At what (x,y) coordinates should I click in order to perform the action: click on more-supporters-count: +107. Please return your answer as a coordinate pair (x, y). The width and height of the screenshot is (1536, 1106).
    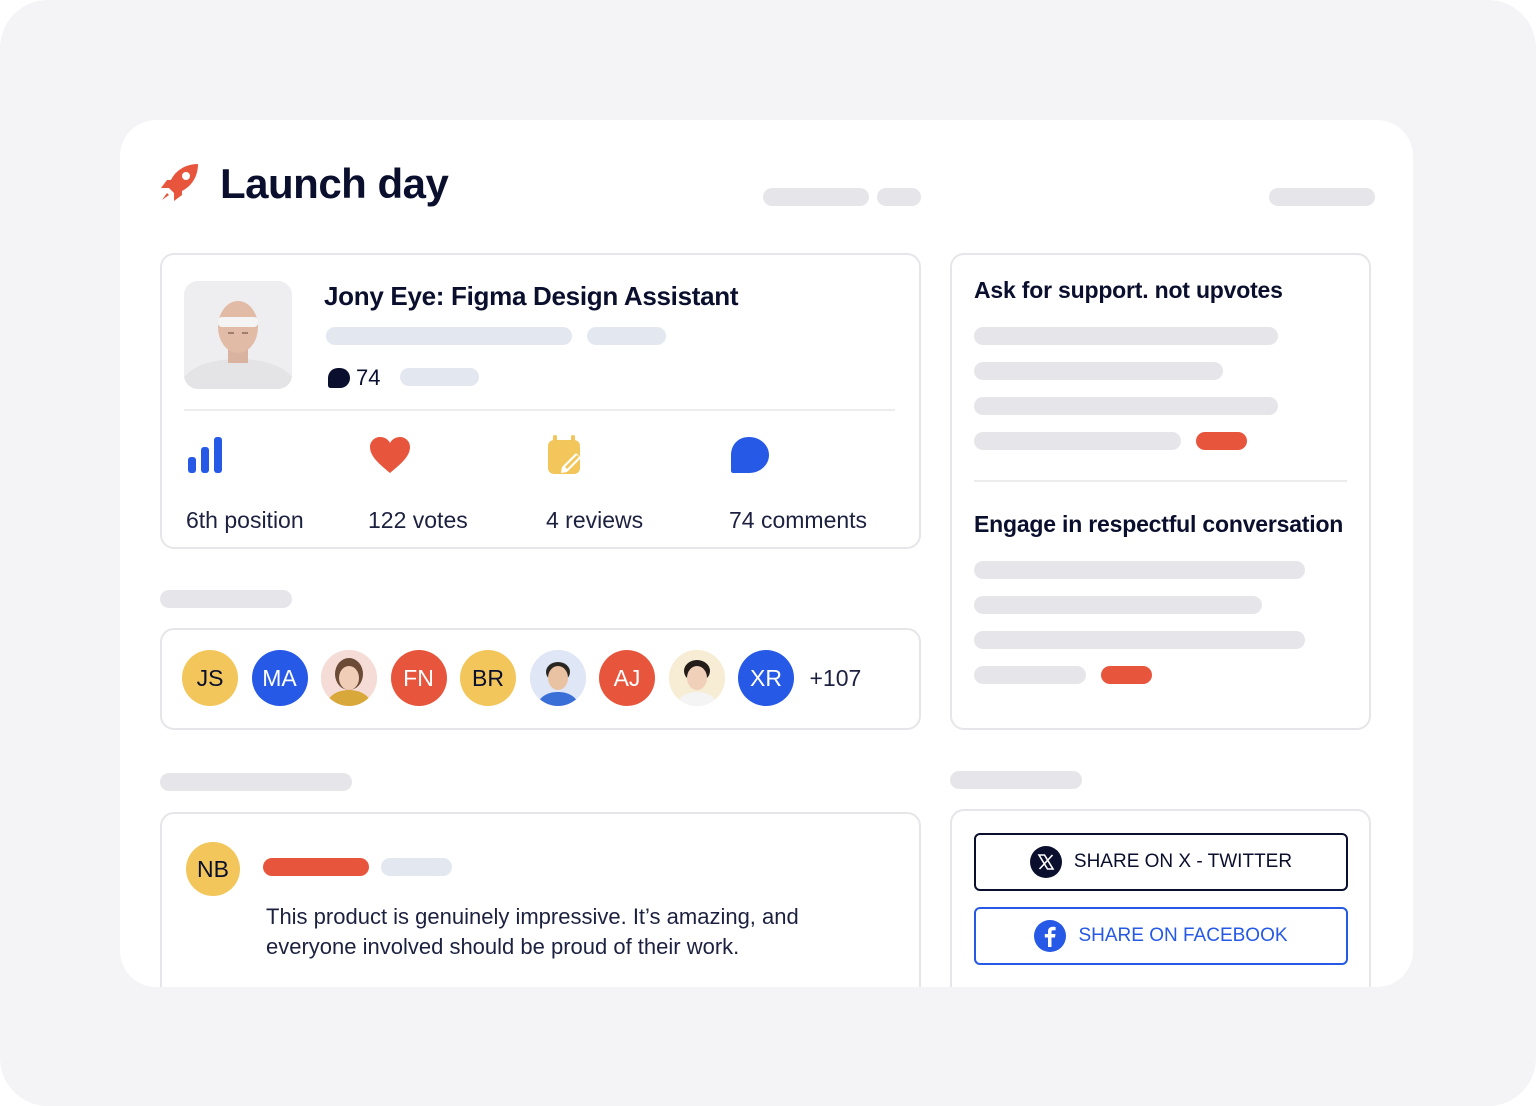
    Looking at the image, I should click on (836, 678).